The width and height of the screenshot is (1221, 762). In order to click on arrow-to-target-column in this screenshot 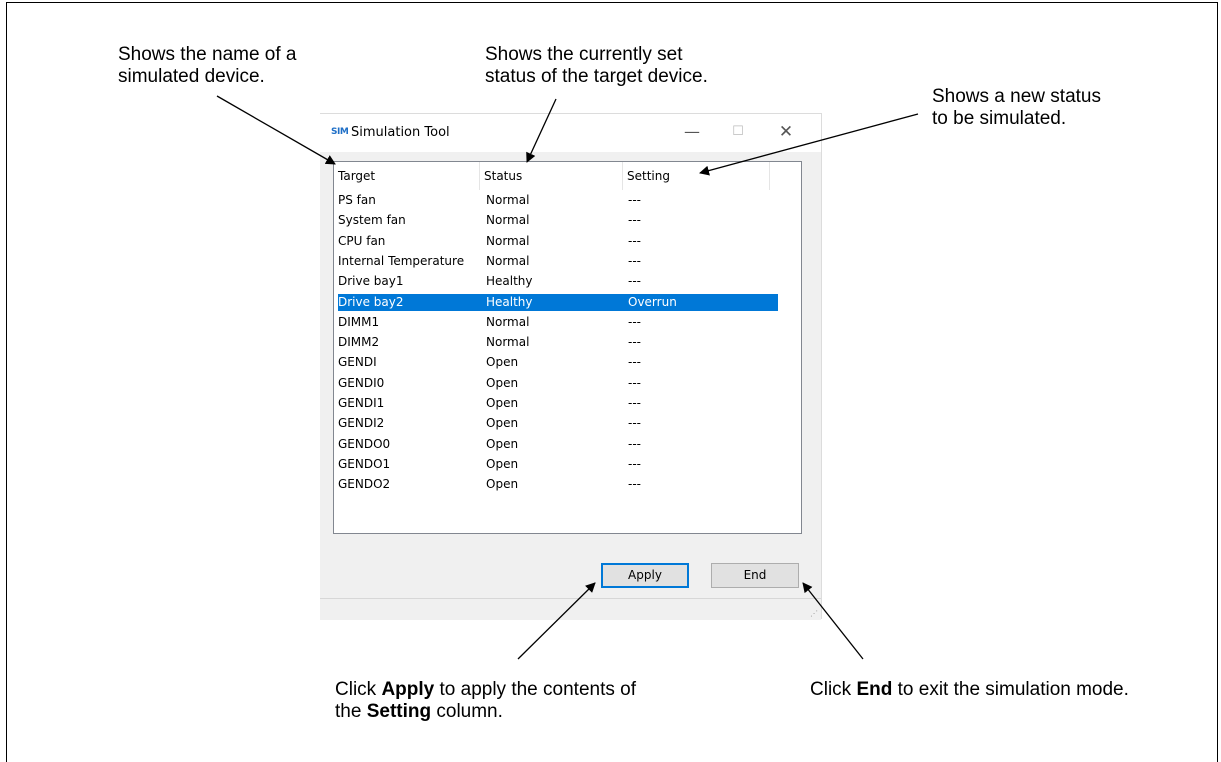, I will do `click(276, 130)`.